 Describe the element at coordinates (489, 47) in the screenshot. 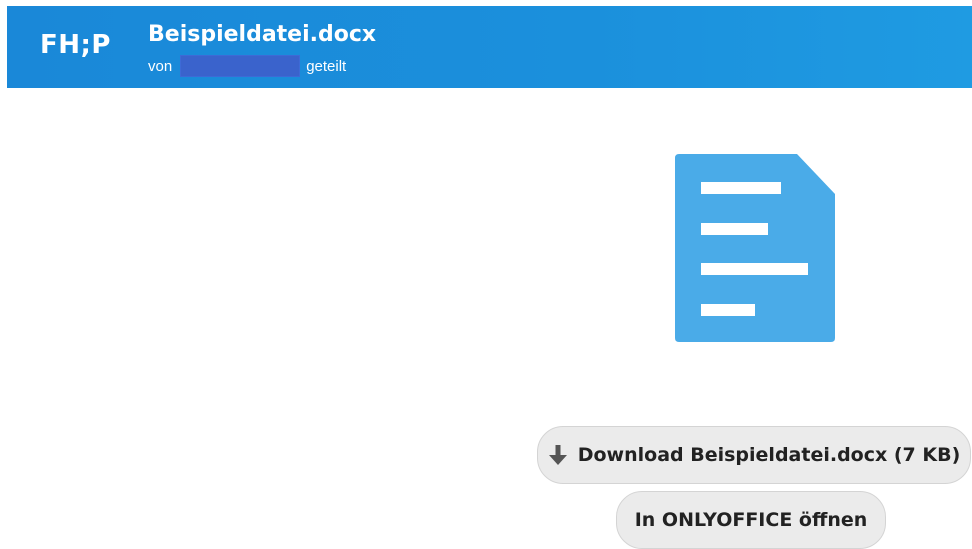

I see `app-header: FH;P Beispieldatei.docx von geteilt` at that location.